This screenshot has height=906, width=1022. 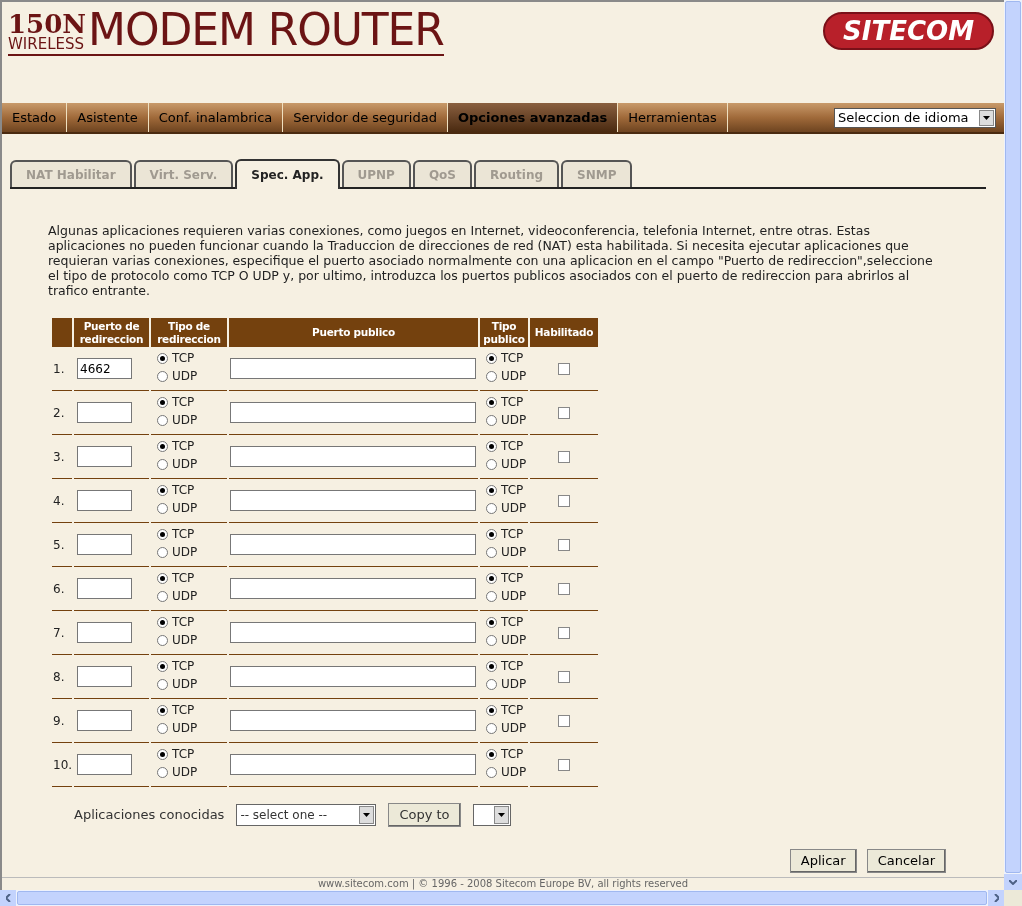 I want to click on copy-to-button: Copy to, so click(x=424, y=815).